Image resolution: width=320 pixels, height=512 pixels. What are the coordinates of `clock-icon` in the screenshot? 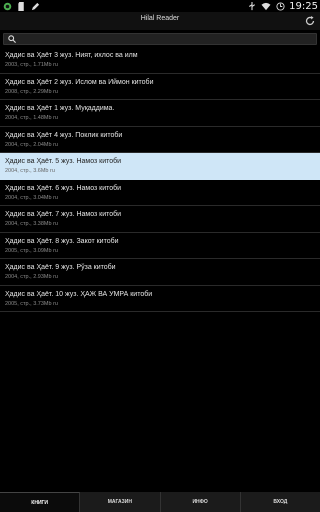 It's located at (280, 6).